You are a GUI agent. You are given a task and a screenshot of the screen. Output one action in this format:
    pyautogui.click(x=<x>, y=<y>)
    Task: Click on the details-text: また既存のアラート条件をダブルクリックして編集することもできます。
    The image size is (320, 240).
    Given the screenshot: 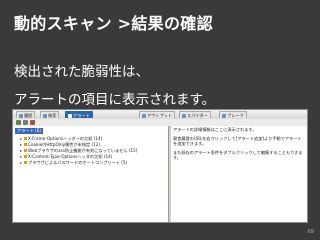 What is the action you would take?
    pyautogui.click(x=238, y=155)
    